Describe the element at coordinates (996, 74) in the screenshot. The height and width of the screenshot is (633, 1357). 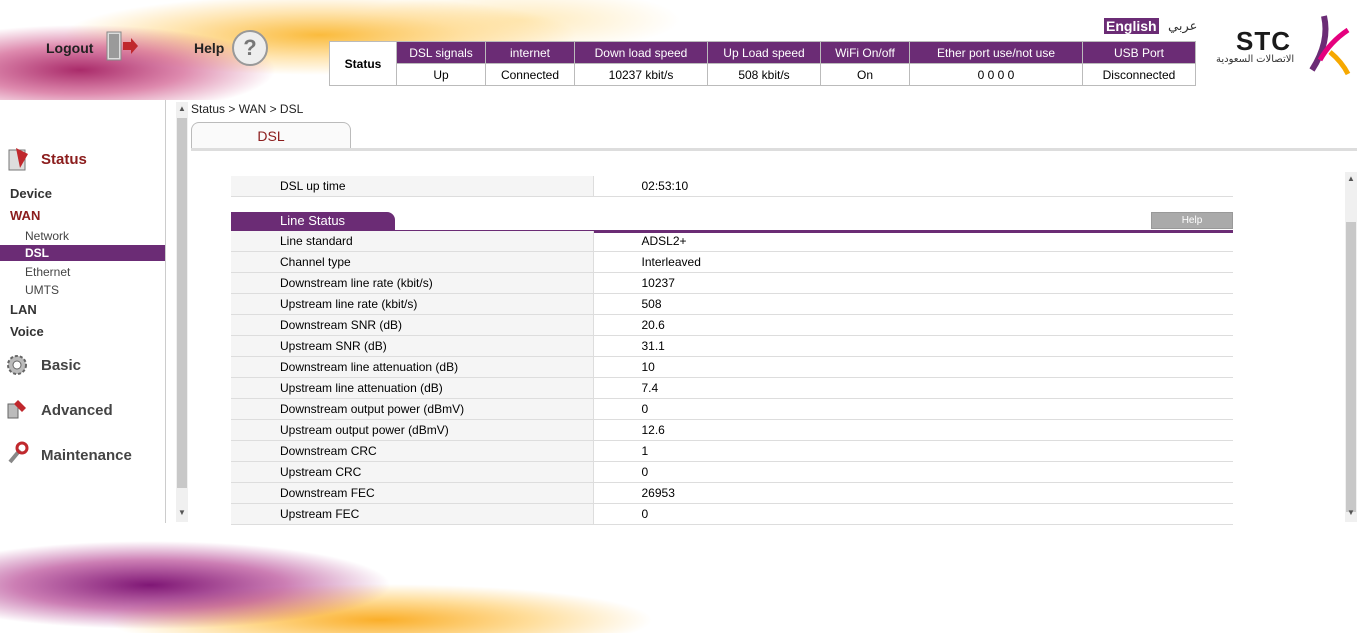
I see `status-value: 0 0 0 0` at that location.